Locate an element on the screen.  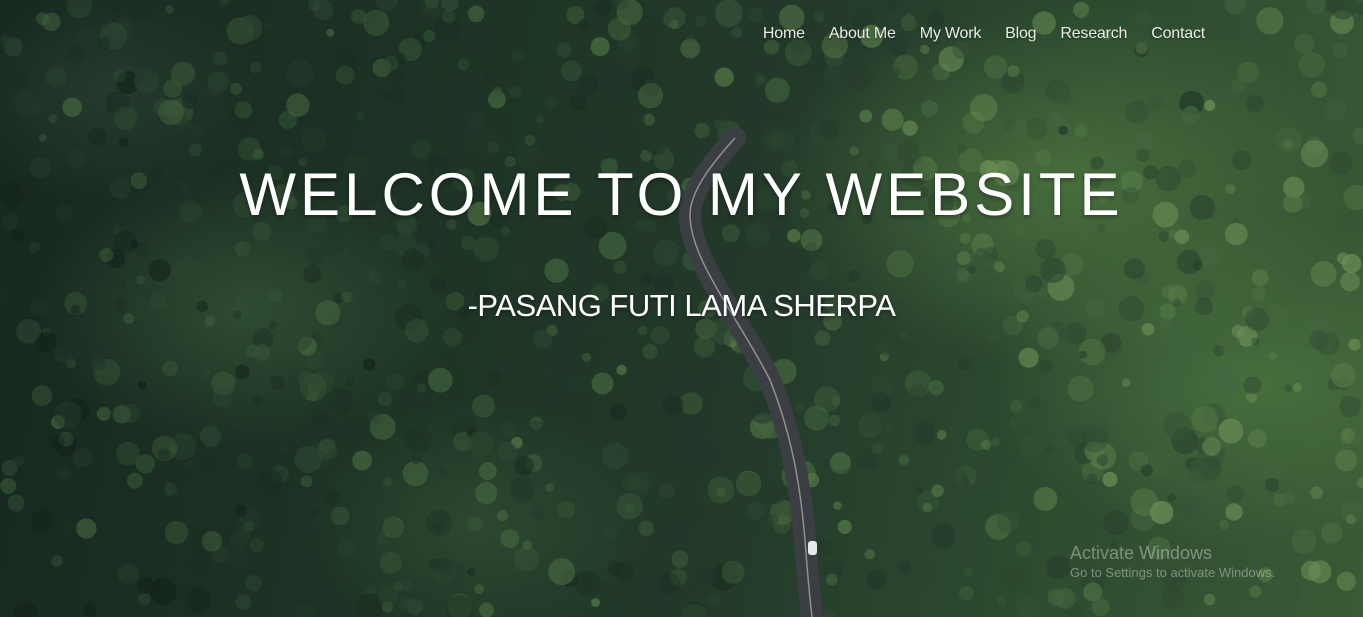
nav-blog-link: Blog is located at coordinates (1020, 34).